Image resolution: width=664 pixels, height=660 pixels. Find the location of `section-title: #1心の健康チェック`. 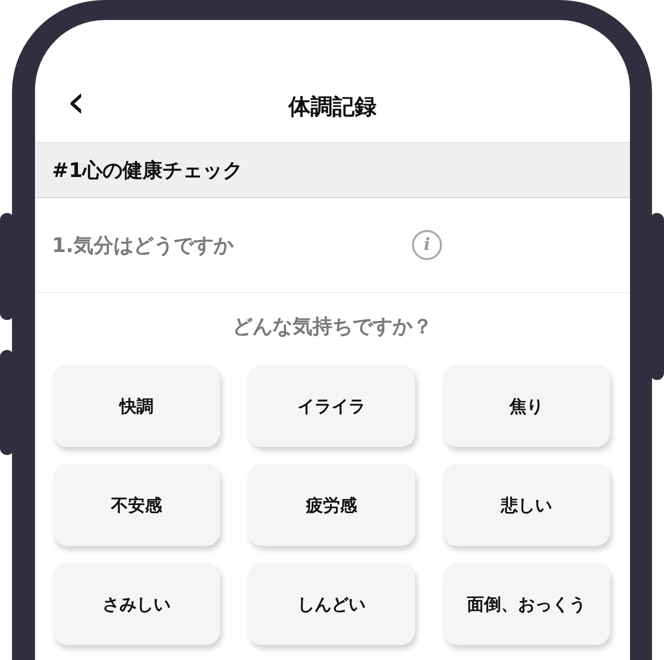

section-title: #1心の健康チェック is located at coordinates (147, 170).